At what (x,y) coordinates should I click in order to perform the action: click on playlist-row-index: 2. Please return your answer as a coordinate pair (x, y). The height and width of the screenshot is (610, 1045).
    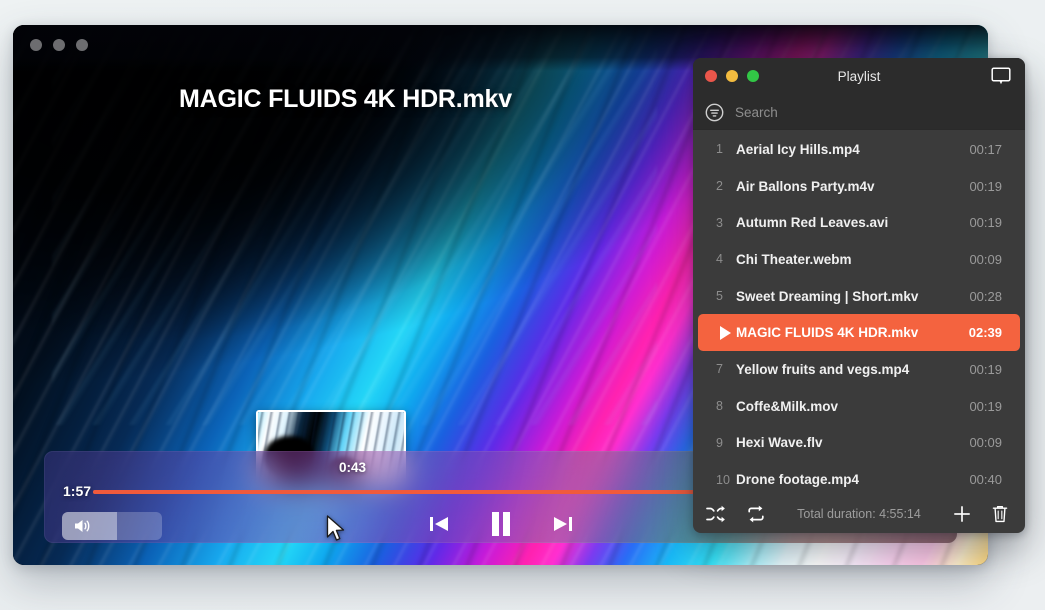
    Looking at the image, I should click on (719, 186).